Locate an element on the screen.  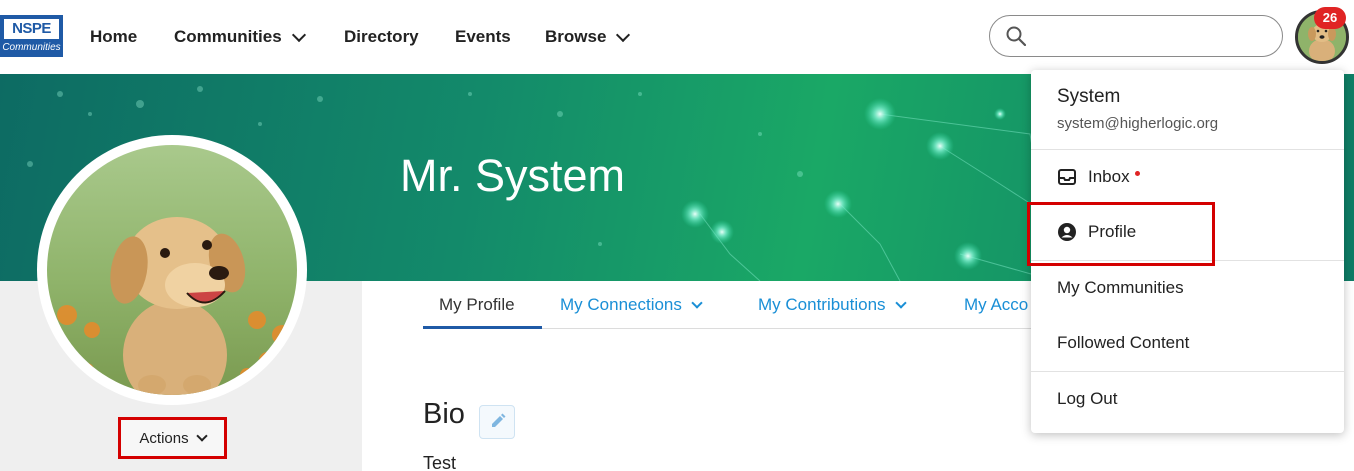
bio-heading: Bio is located at coordinates (444, 414).